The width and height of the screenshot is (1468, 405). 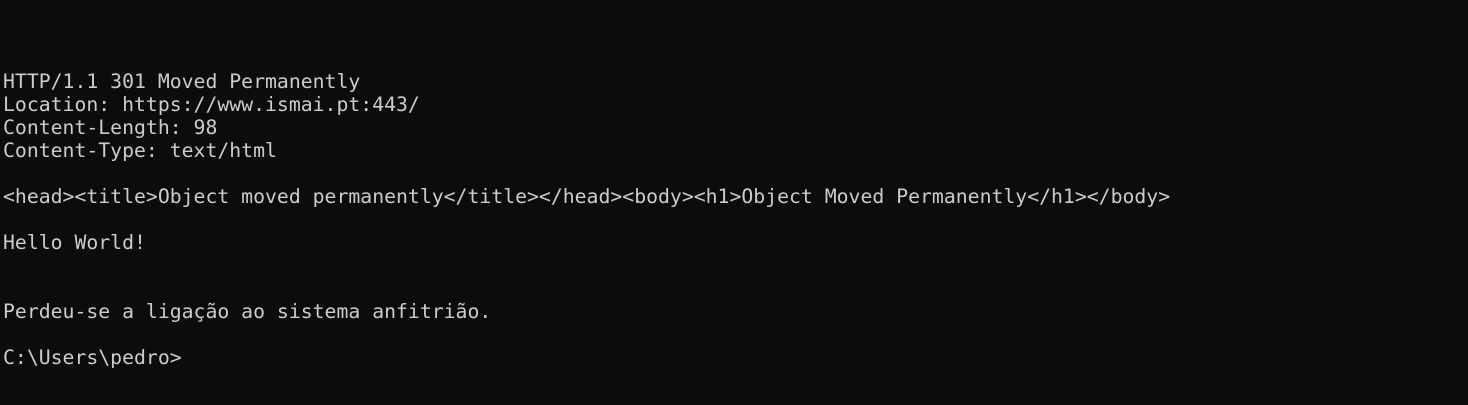 What do you see at coordinates (140, 150) in the screenshot?
I see `content-type-header-line: Content-Type: text/html` at bounding box center [140, 150].